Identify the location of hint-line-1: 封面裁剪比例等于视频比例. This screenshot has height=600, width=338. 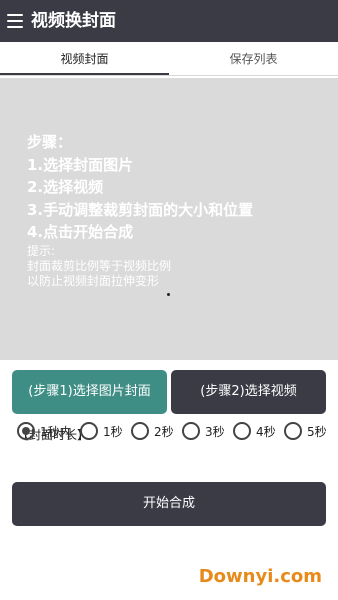
(99, 265).